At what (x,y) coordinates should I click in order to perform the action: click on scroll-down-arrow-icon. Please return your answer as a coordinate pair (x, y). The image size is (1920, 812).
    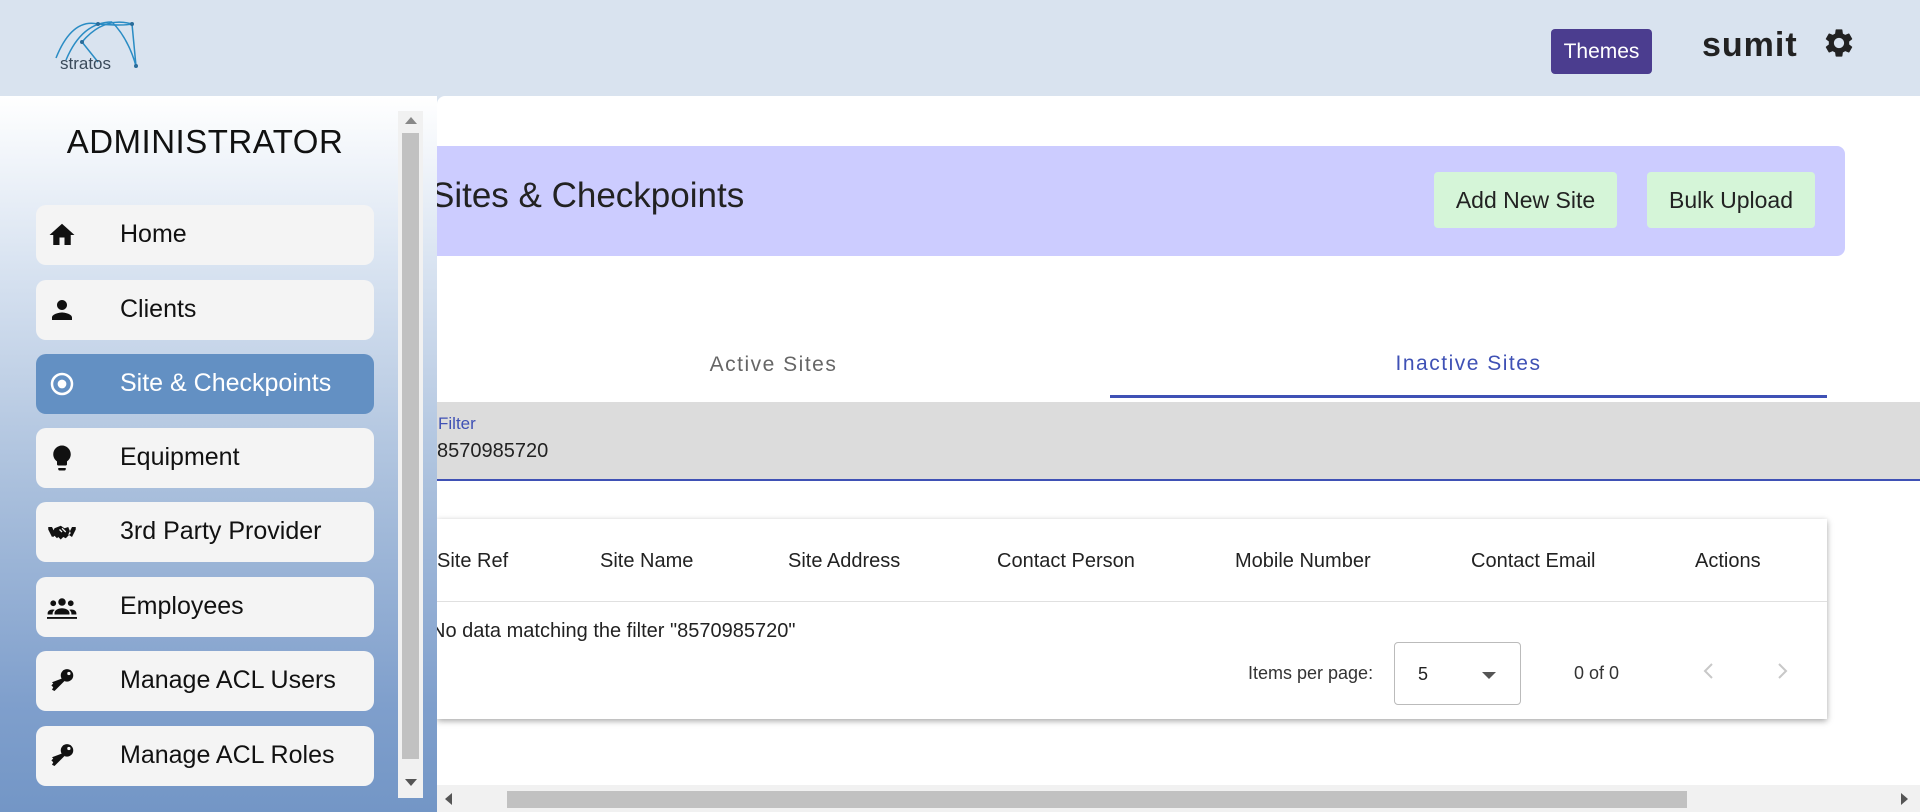
    Looking at the image, I should click on (411, 782).